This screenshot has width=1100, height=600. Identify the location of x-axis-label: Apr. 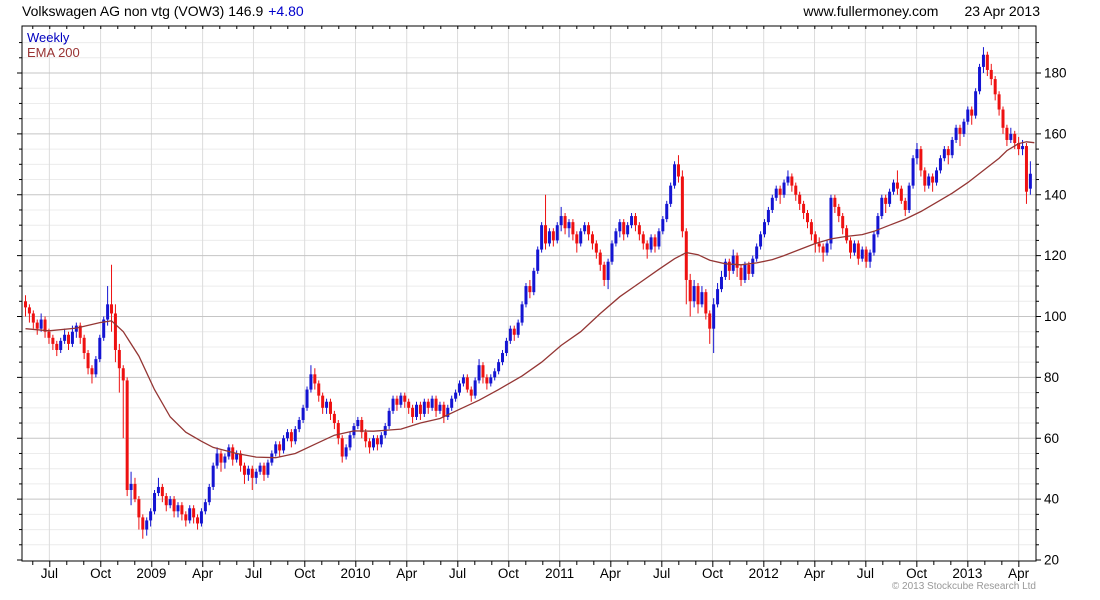
(815, 573).